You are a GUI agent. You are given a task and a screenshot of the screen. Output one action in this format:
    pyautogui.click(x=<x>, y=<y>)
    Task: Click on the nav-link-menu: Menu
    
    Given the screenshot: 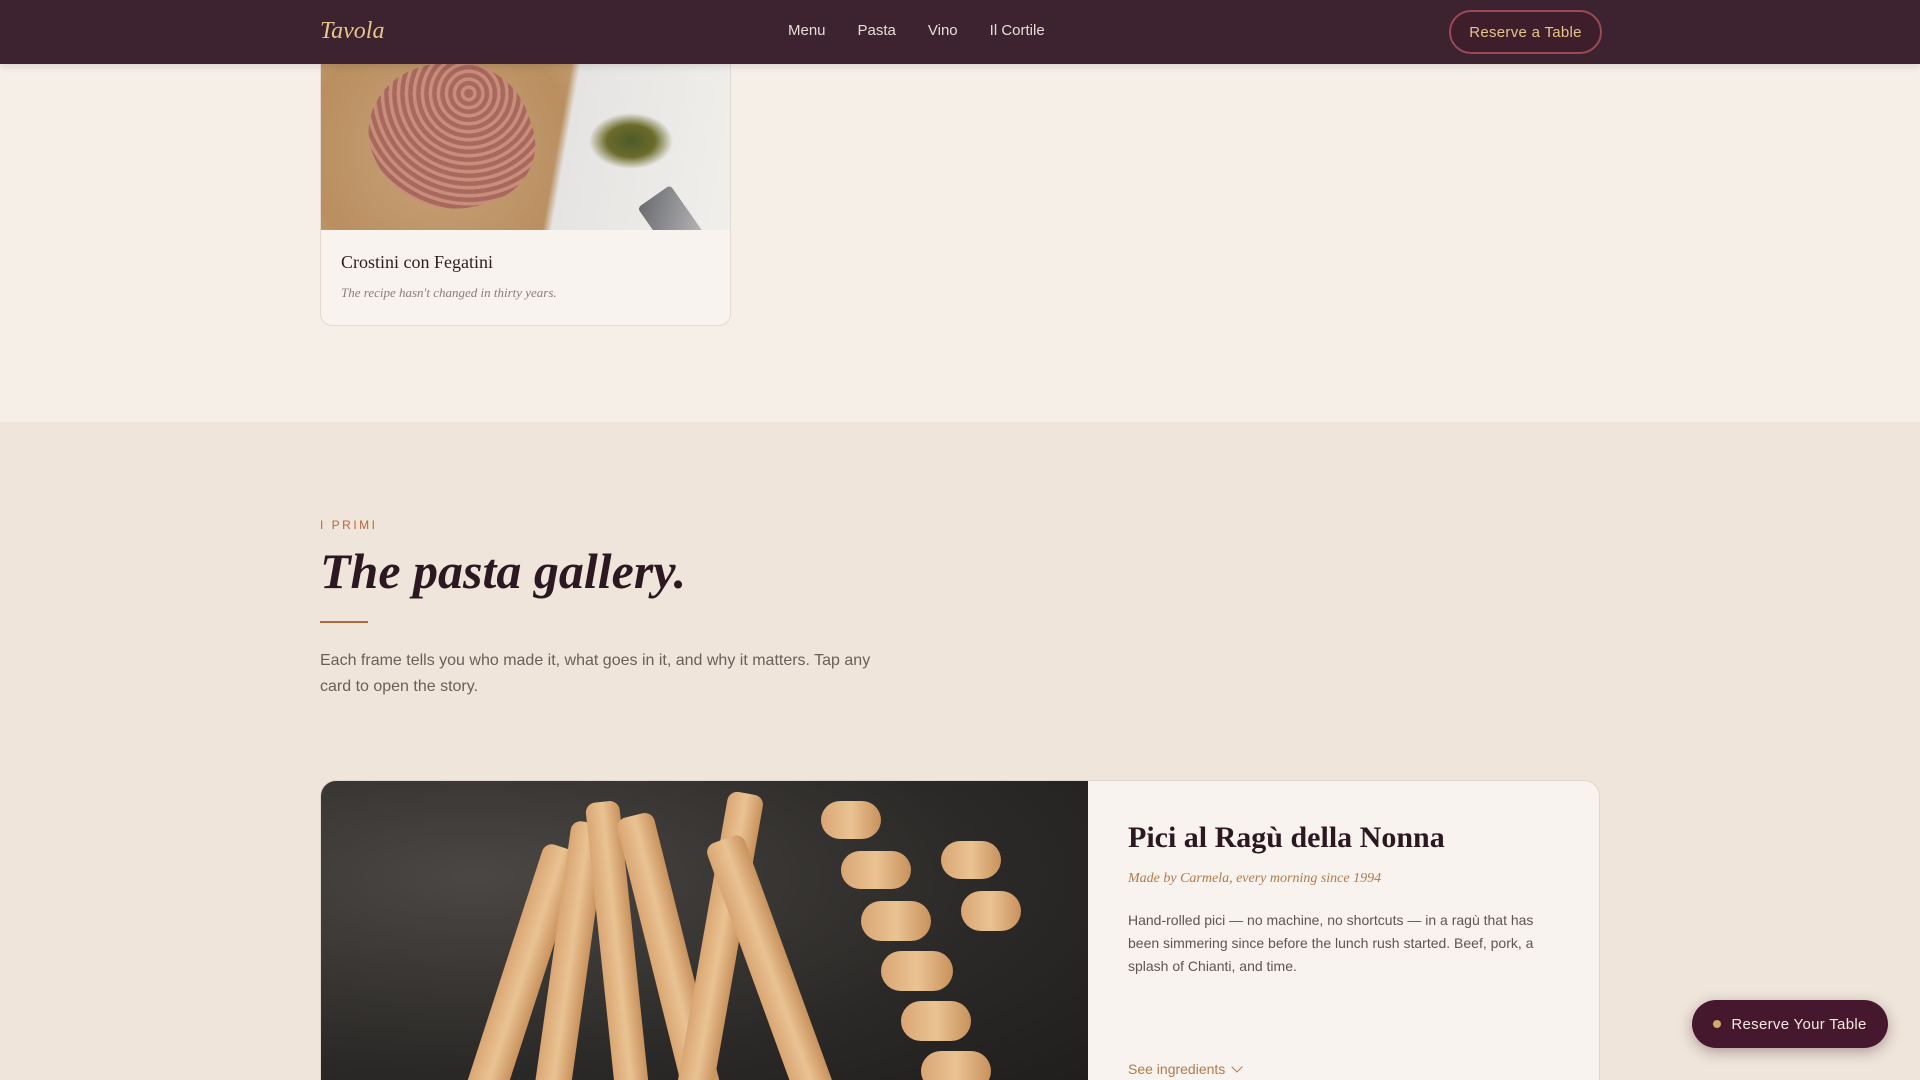 What is the action you would take?
    pyautogui.click(x=807, y=30)
    